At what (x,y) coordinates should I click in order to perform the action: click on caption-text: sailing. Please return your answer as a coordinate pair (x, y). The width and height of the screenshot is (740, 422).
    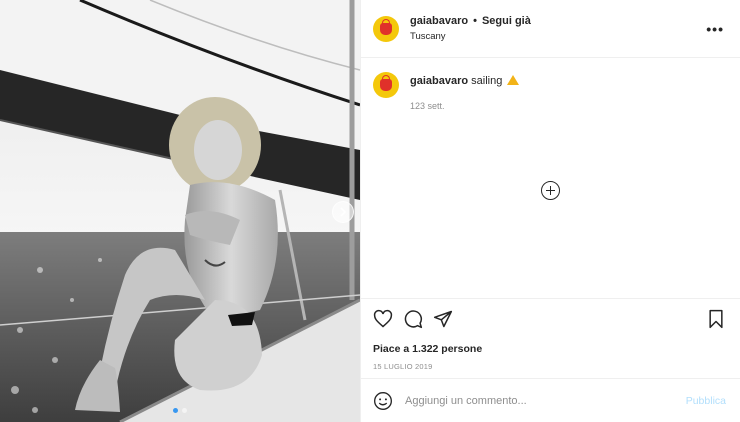
    Looking at the image, I should click on (487, 81).